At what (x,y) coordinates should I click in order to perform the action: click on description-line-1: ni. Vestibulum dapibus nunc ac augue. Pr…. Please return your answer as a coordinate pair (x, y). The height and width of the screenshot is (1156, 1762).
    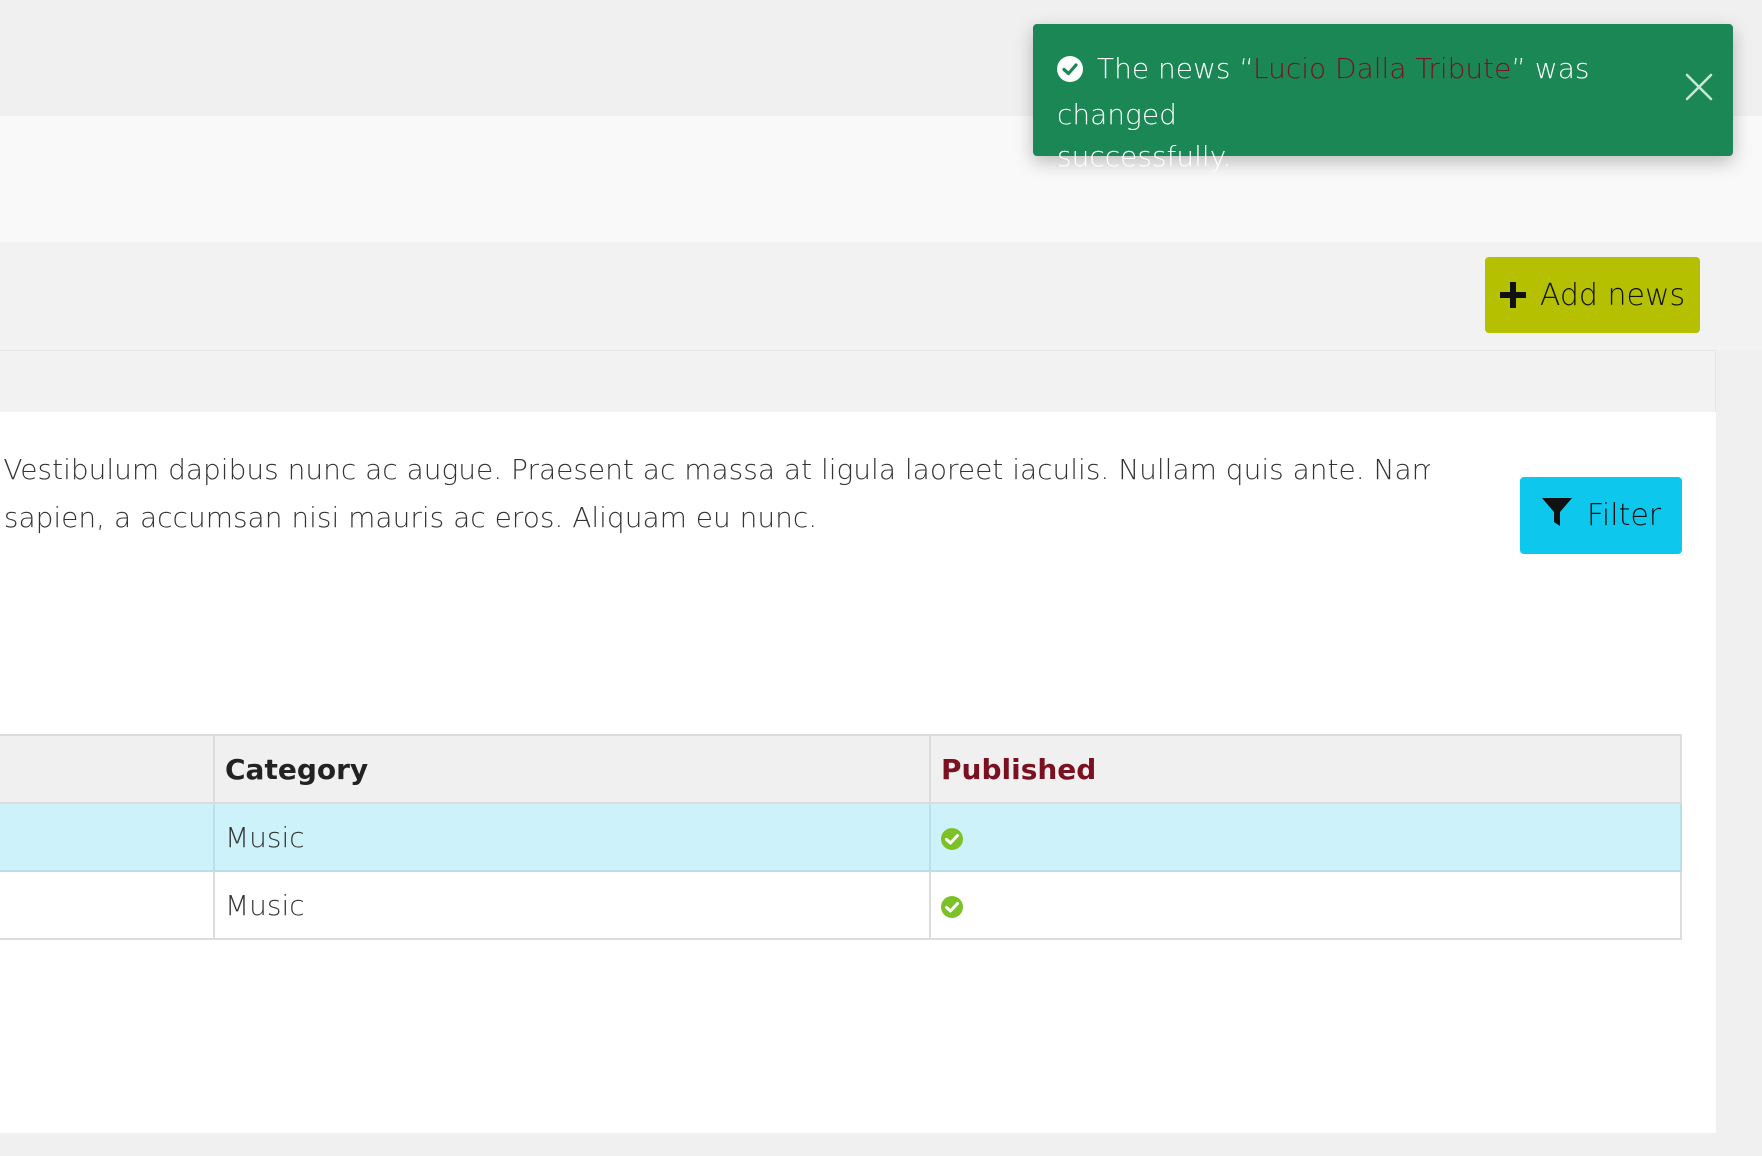
    Looking at the image, I should click on (715, 469).